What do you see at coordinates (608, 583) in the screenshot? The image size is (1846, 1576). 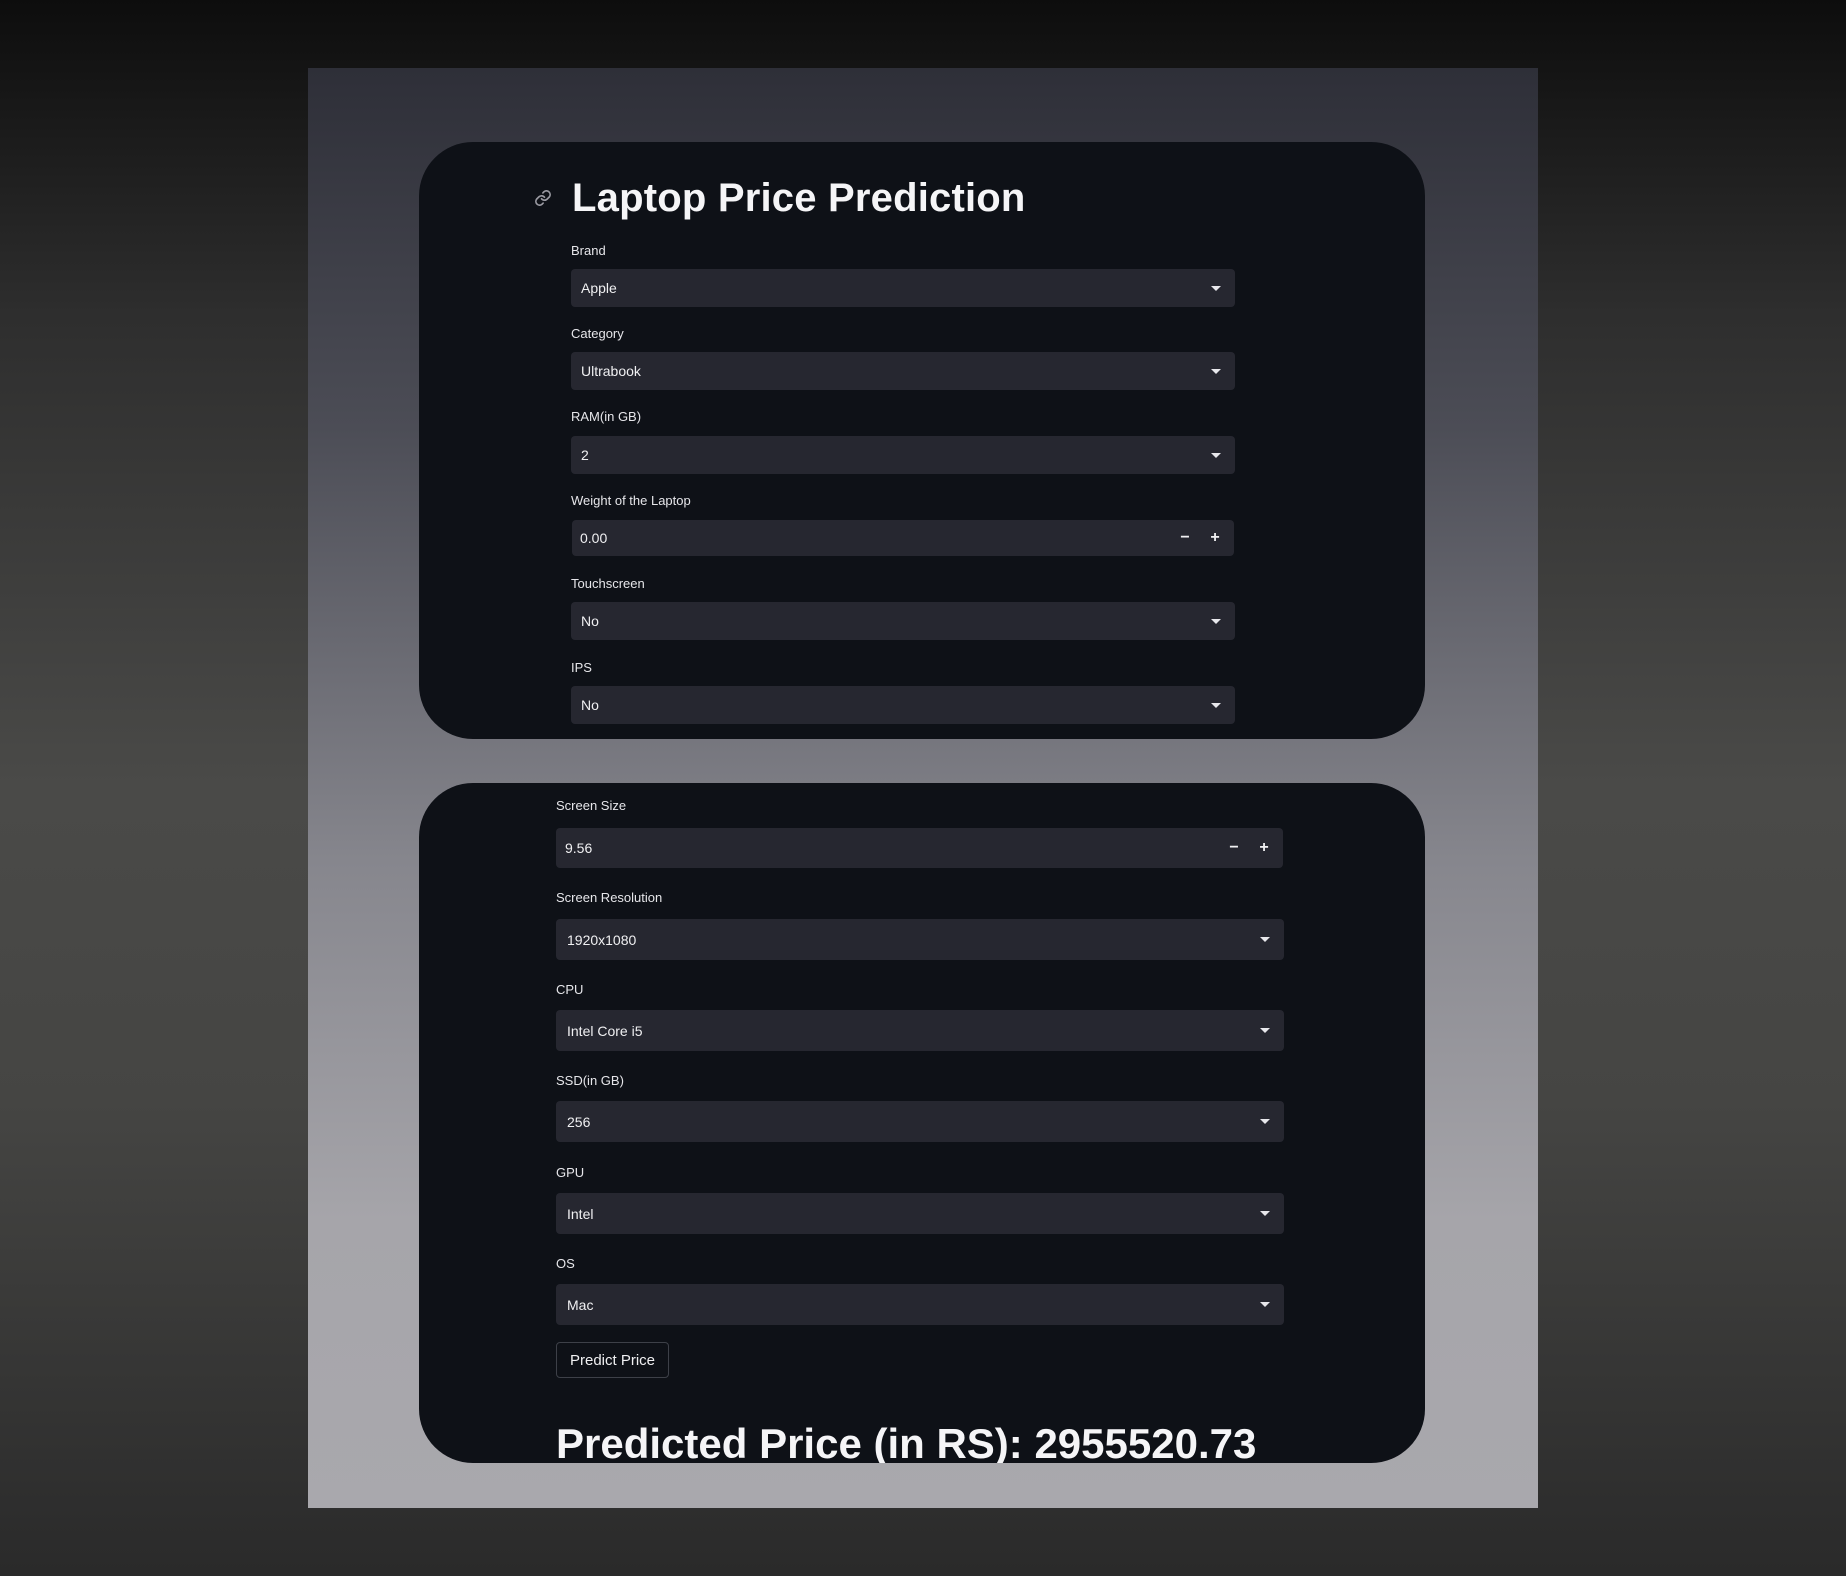 I see `touchscreen-label: Touchscreen` at bounding box center [608, 583].